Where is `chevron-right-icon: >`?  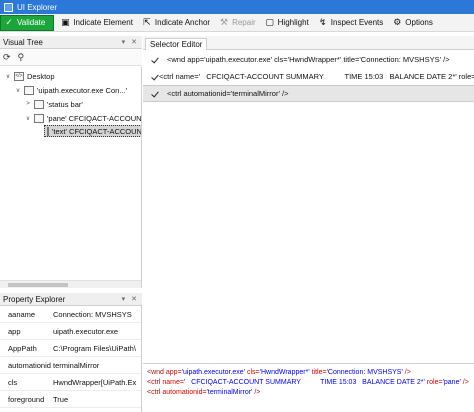
chevron-right-icon: > is located at coordinates (28, 104).